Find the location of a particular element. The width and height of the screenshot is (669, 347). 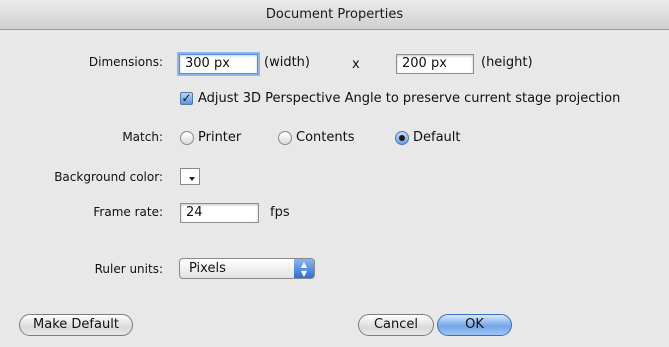

adjust-3d-checkbox: ✓ is located at coordinates (186, 98).